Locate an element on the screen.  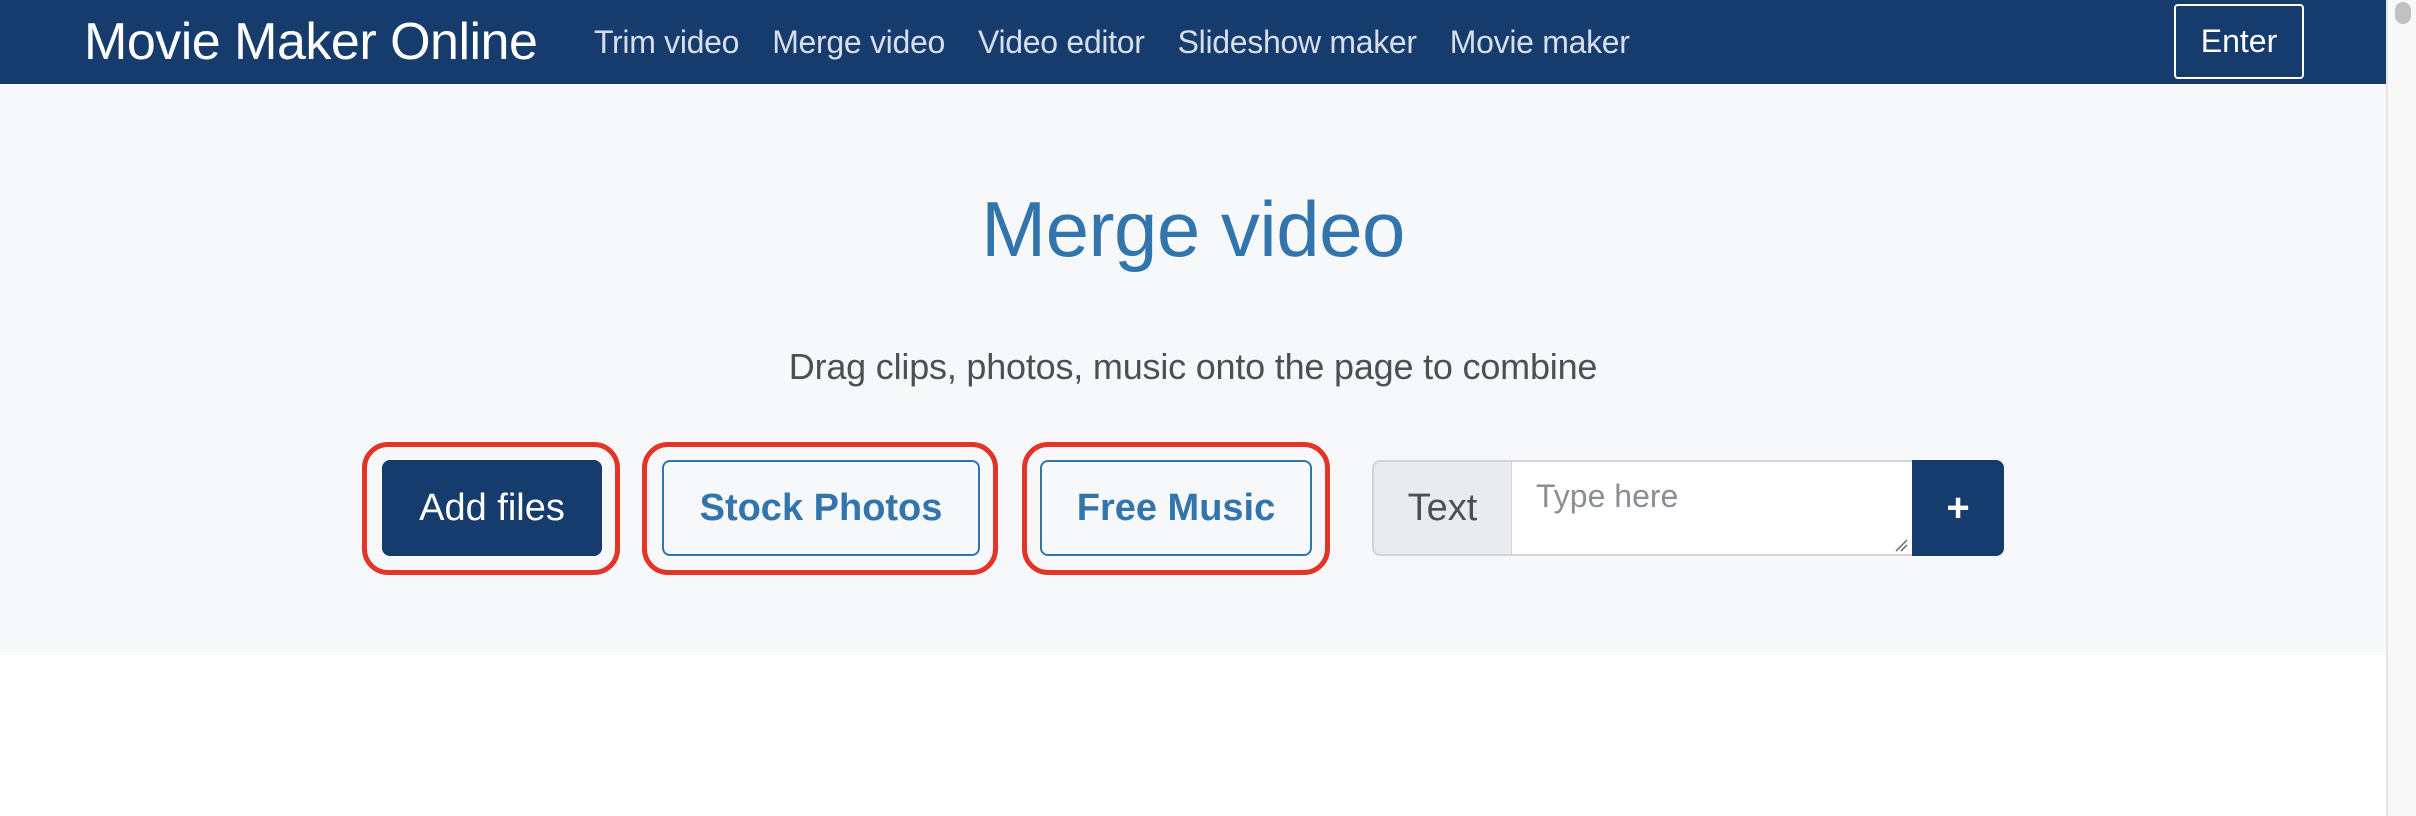
vertical-scrollbar is located at coordinates (2401, 408).